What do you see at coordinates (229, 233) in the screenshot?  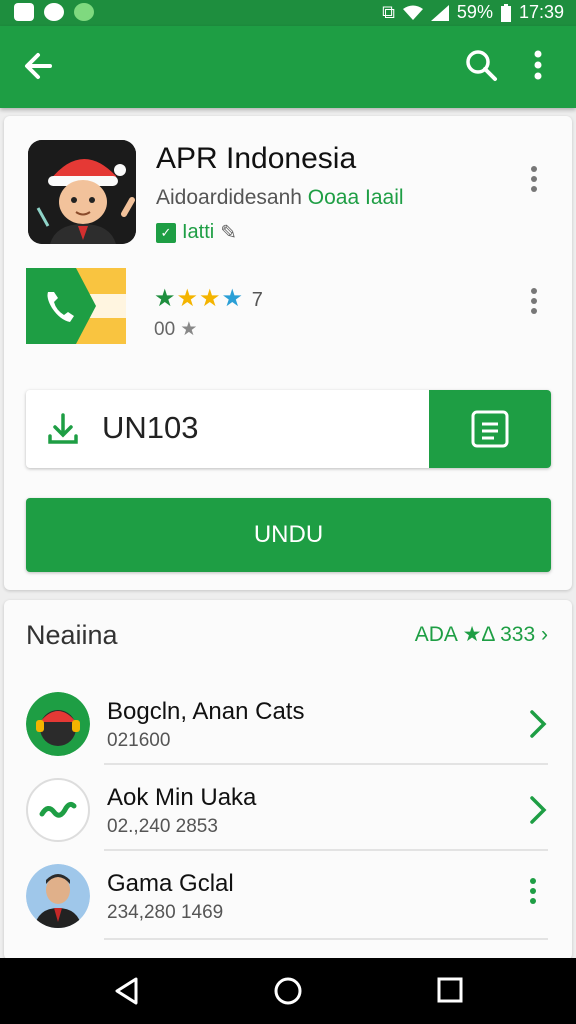 I see `pen-icon: ✎` at bounding box center [229, 233].